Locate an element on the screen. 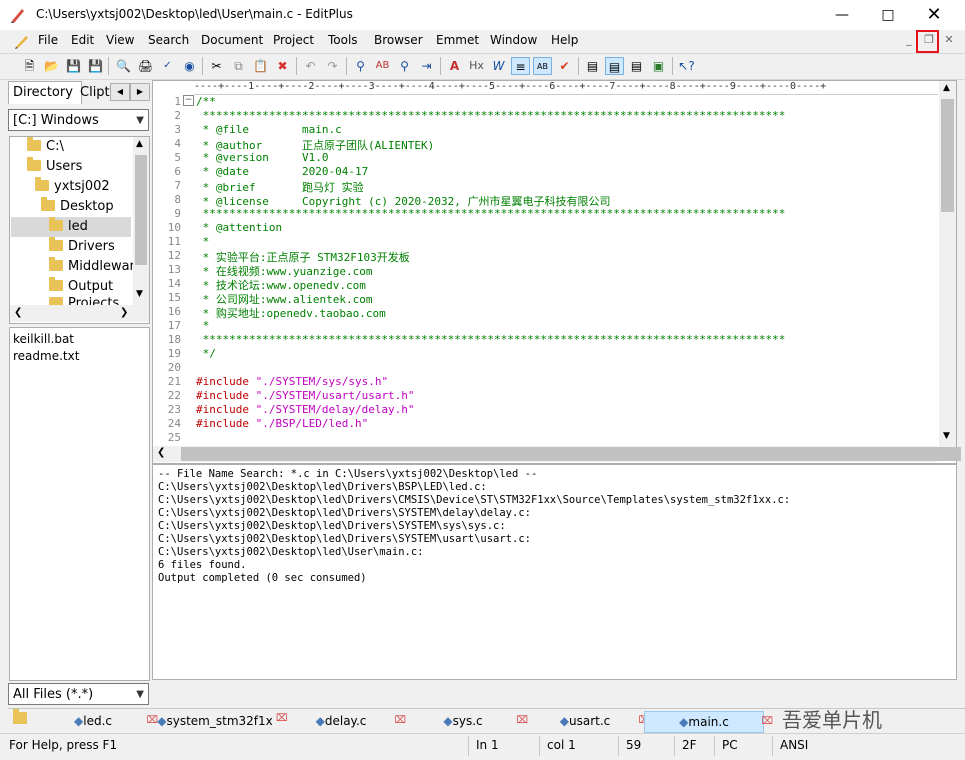 The width and height of the screenshot is (965, 760). editor-vscroll: ▲ ▼ is located at coordinates (947, 271).